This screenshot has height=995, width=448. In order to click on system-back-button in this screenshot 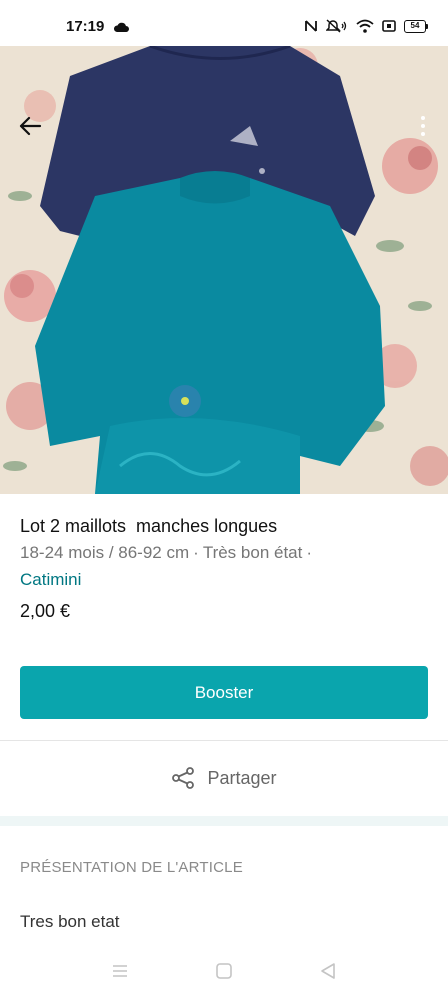, I will do `click(328, 971)`.